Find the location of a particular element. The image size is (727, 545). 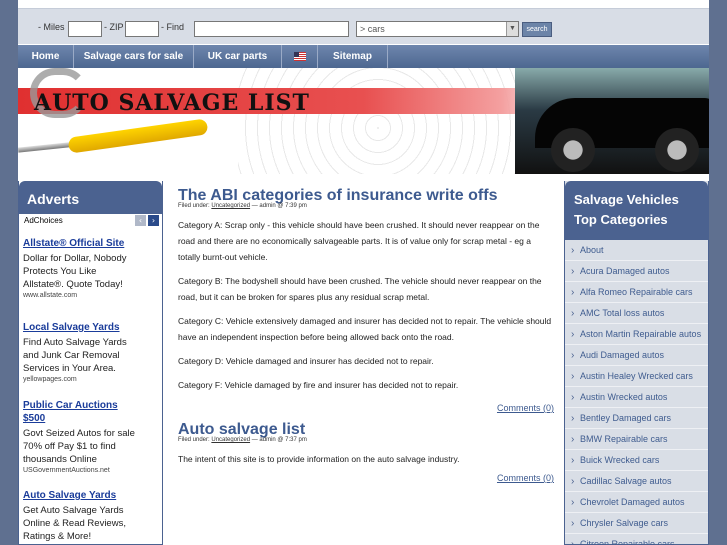

category-link: Buick Wrecked cars is located at coordinates (636, 460).